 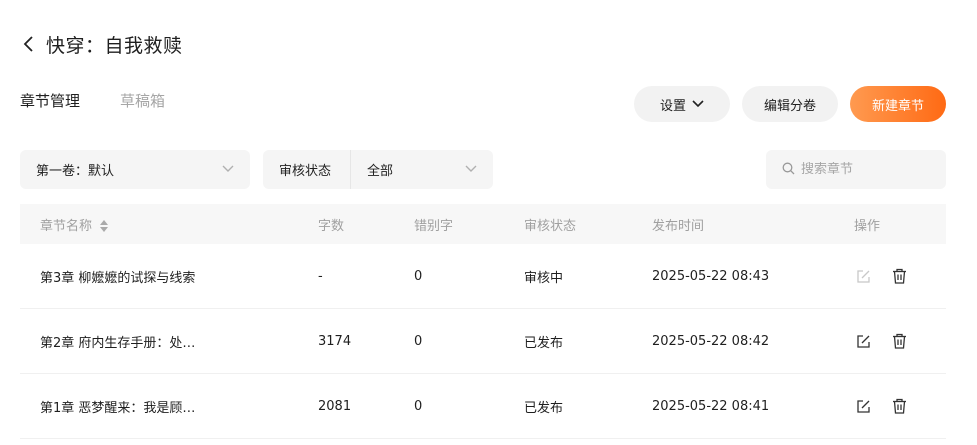 I want to click on column-header-name-label: 章节名称, so click(x=66, y=226).